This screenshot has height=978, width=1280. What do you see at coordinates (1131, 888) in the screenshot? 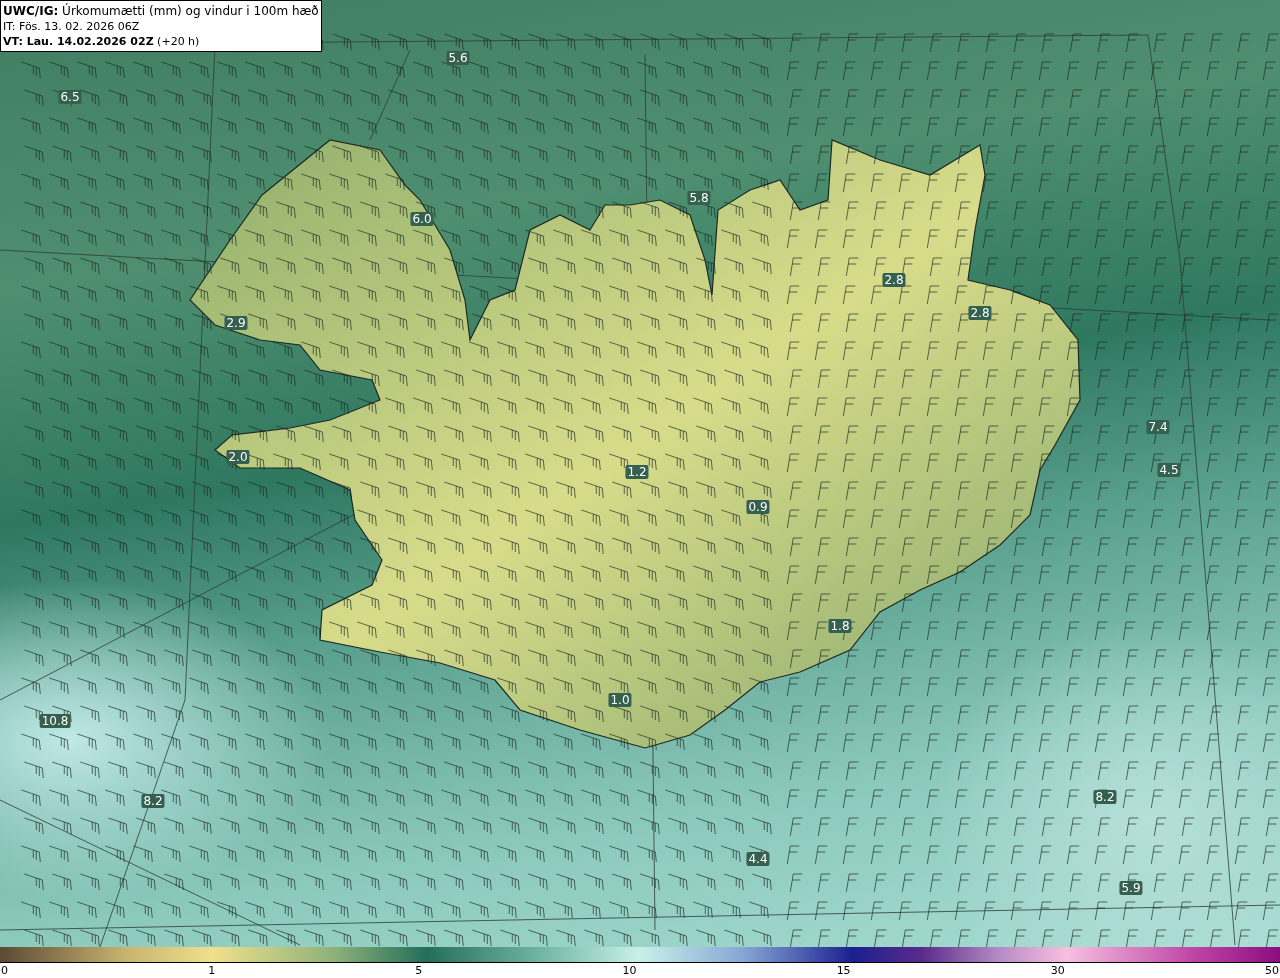
I see `value-label: 5.9` at bounding box center [1131, 888].